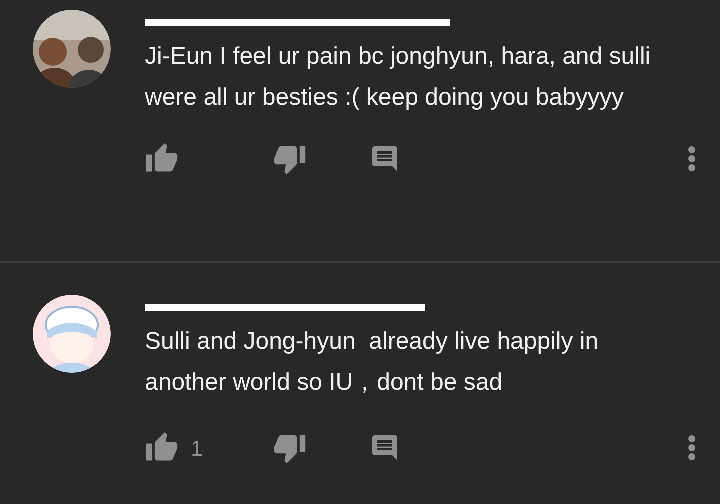  Describe the element at coordinates (209, 448) in the screenshot. I see `like-button: 1` at that location.